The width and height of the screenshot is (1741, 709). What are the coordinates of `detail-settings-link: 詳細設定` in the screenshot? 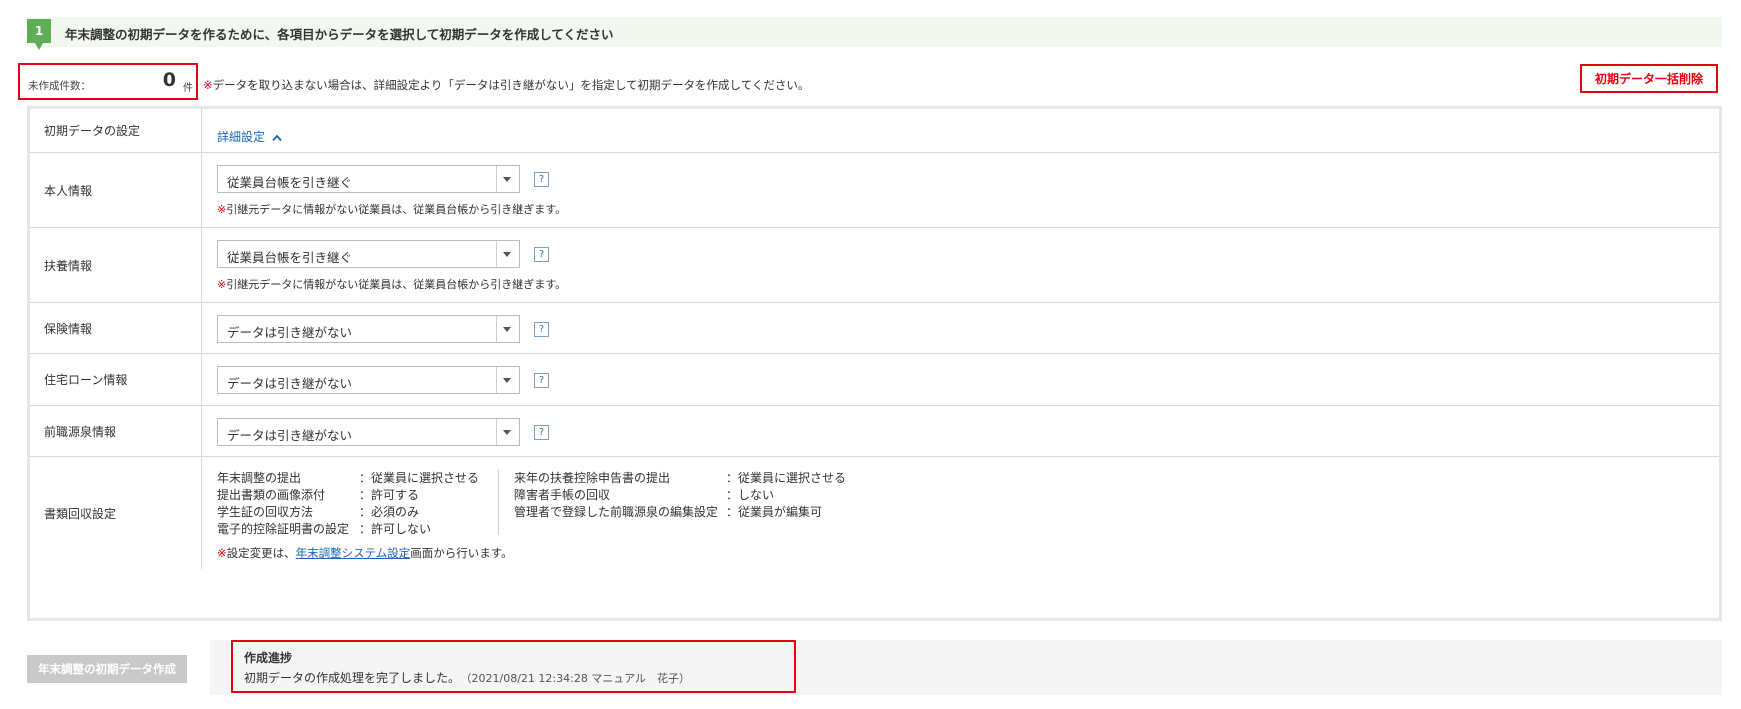 It's located at (249, 136).